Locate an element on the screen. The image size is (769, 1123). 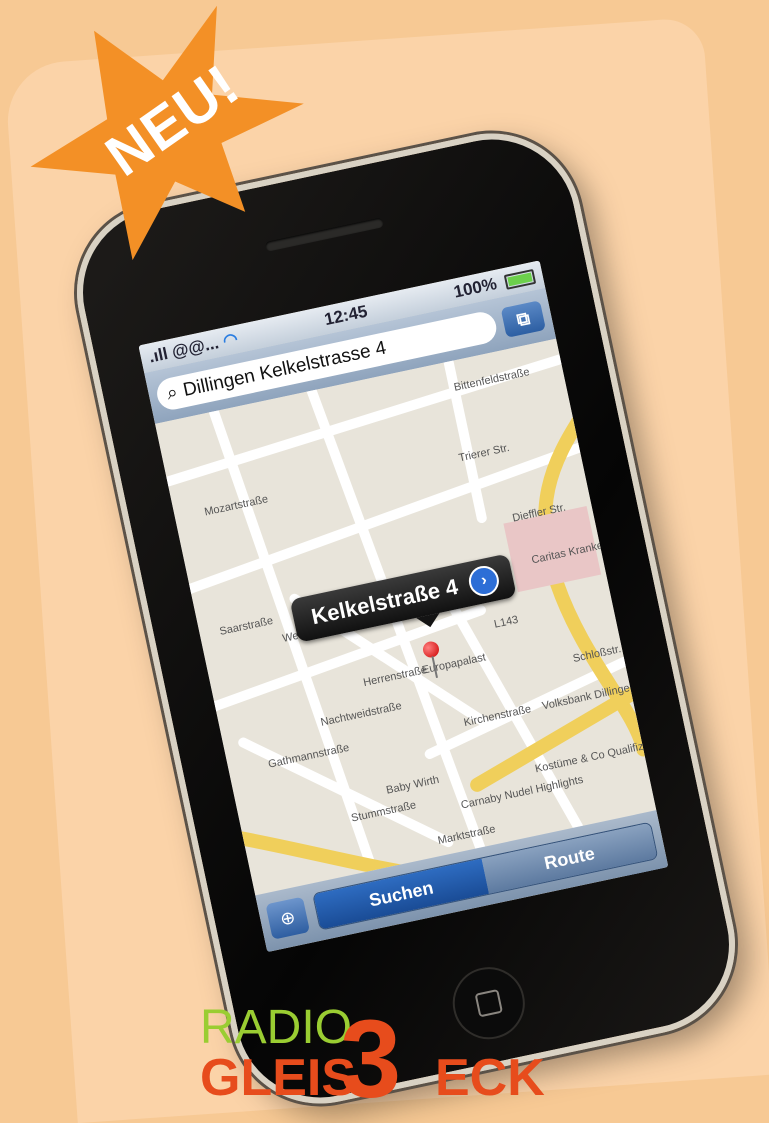
crosshair-icon: ⊕ is located at coordinates (288, 918).